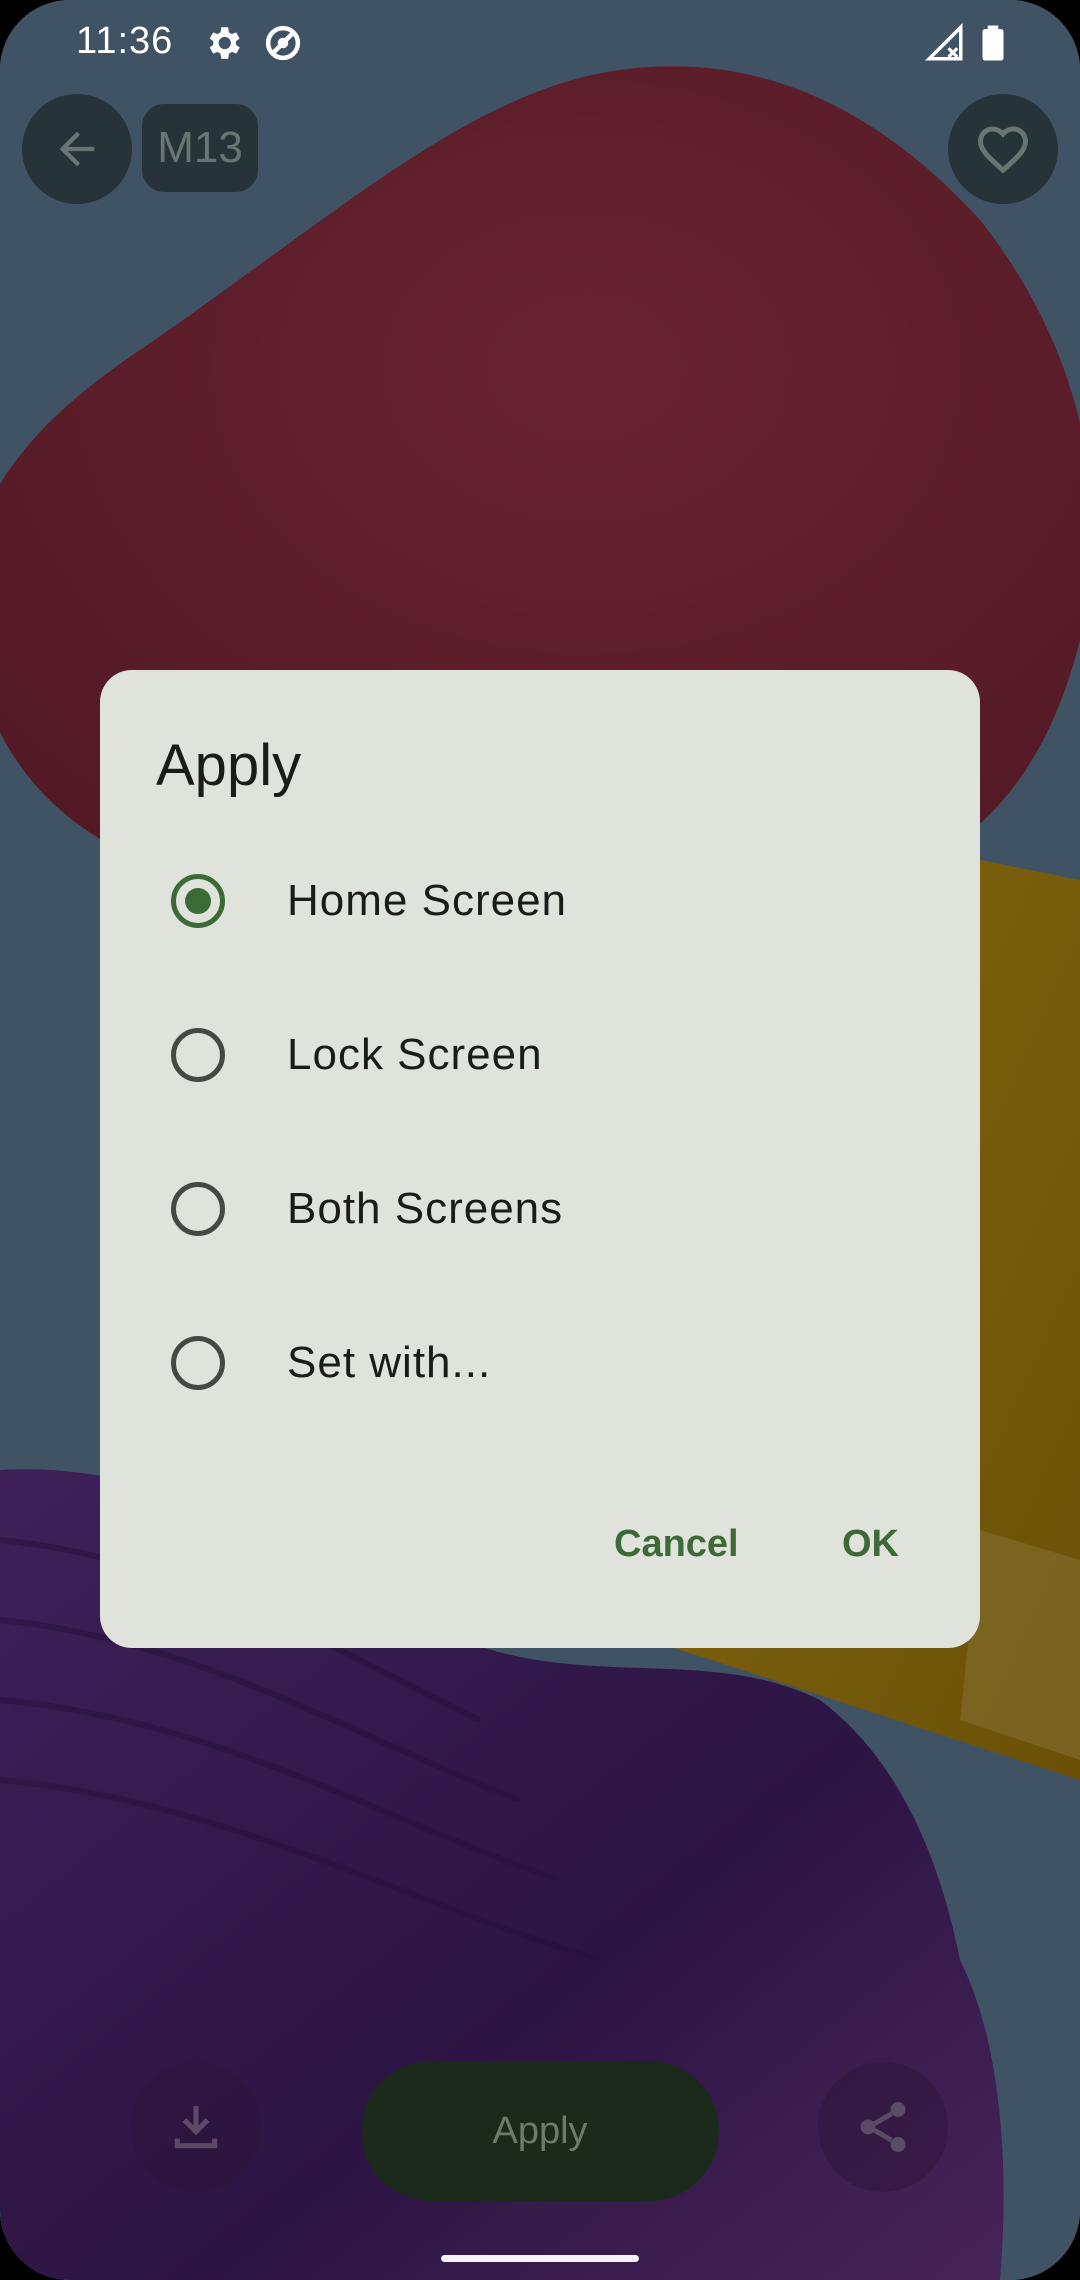  I want to click on share-icon, so click(883, 2127).